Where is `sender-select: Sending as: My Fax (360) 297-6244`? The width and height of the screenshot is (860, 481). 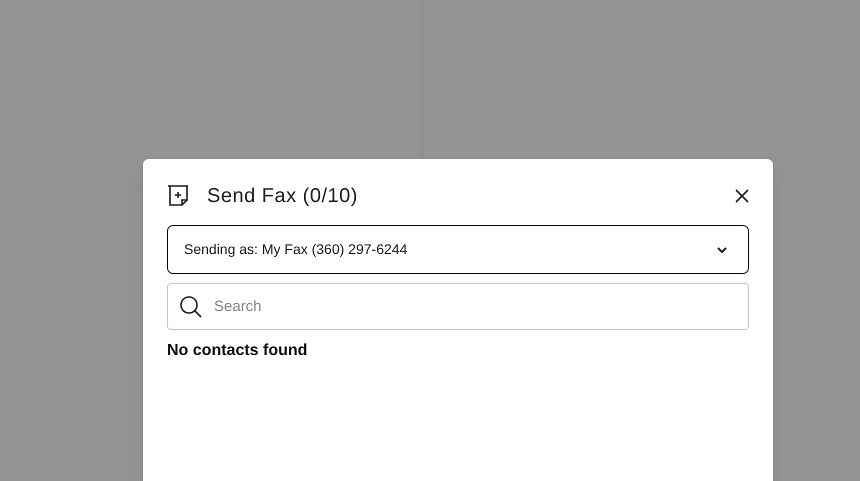
sender-select: Sending as: My Fax (360) 297-6244 is located at coordinates (458, 249).